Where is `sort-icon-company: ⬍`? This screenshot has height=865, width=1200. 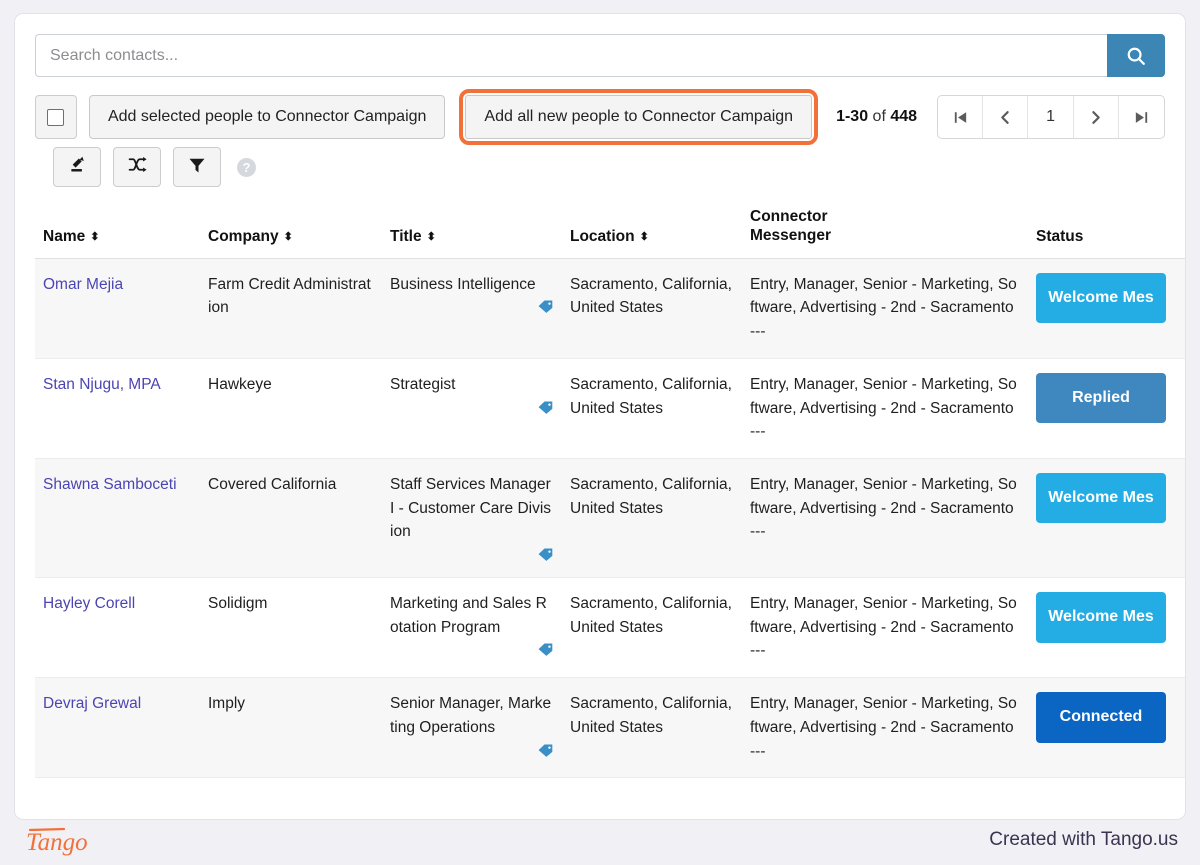
sort-icon-company: ⬍ is located at coordinates (288, 237).